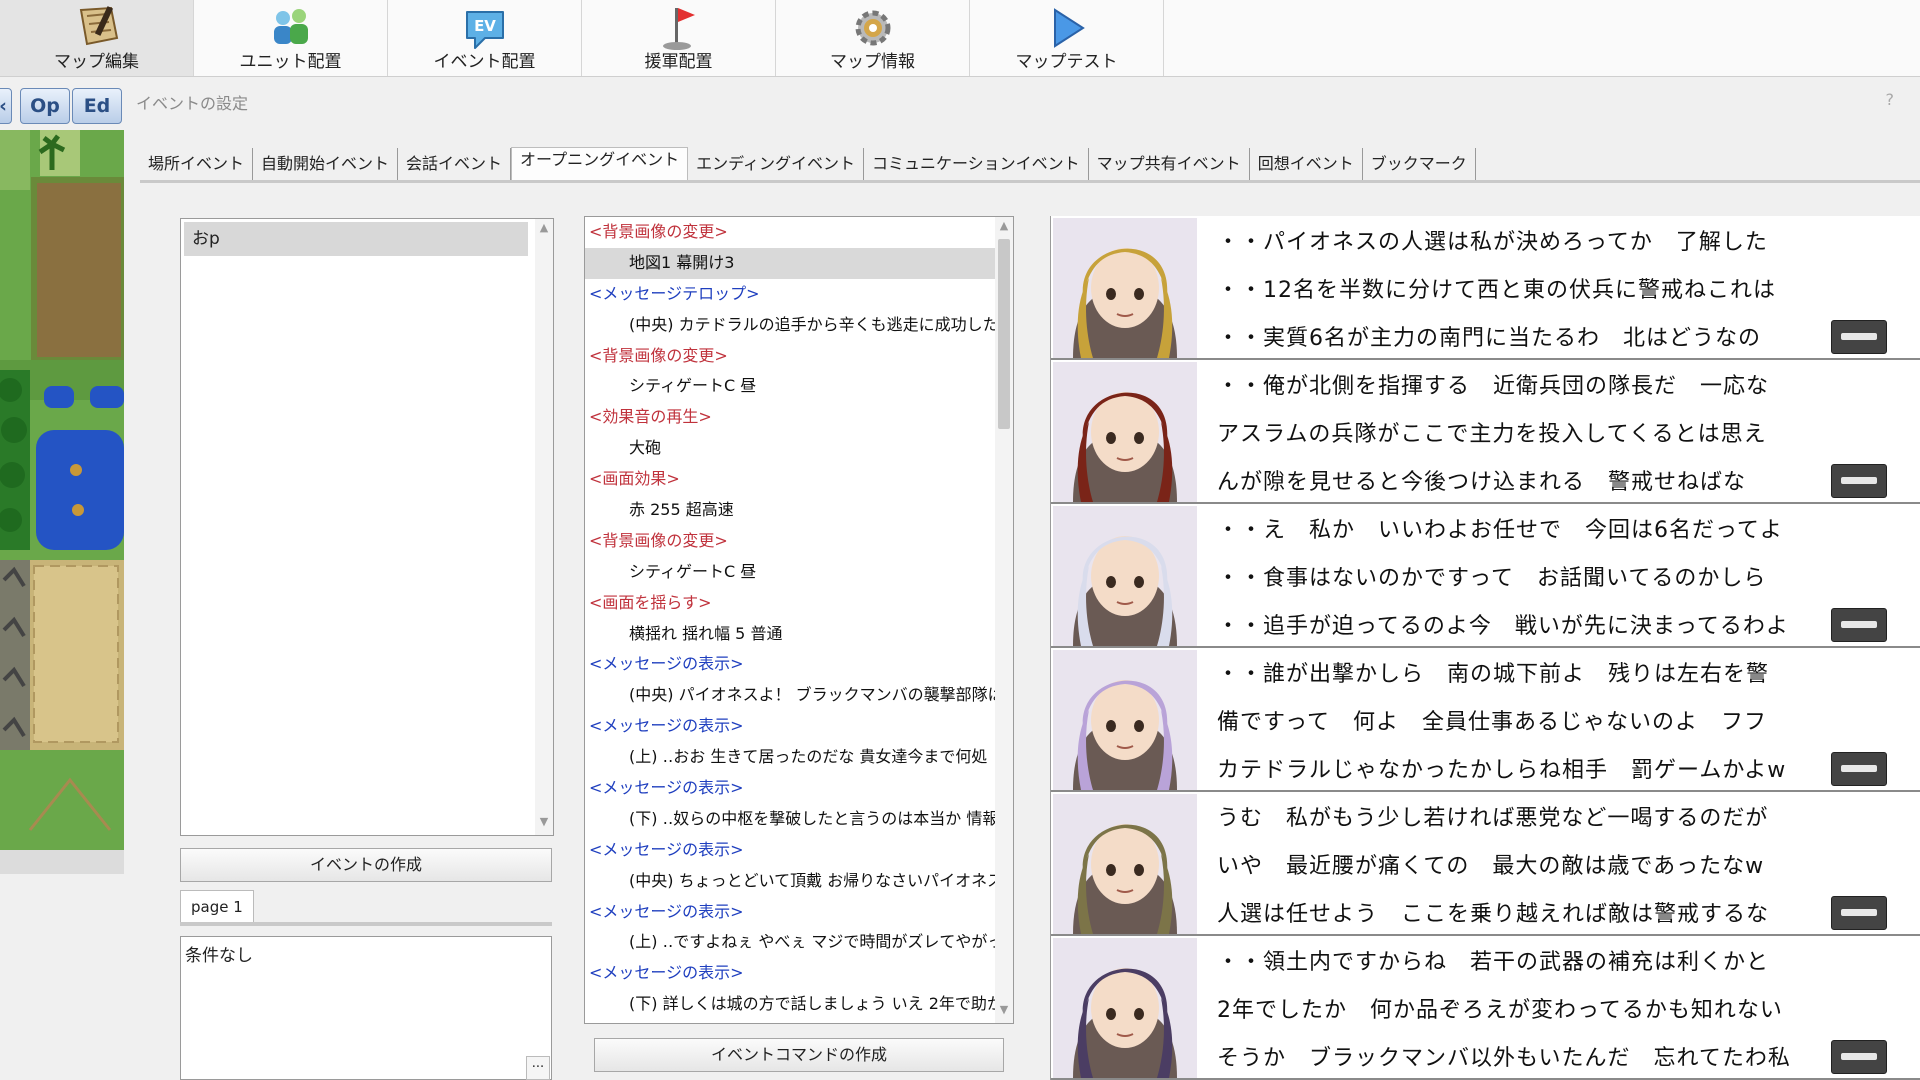 This screenshot has width=1920, height=1080. Describe the element at coordinates (1004, 334) in the screenshot. I see `scroll-thumb` at that location.